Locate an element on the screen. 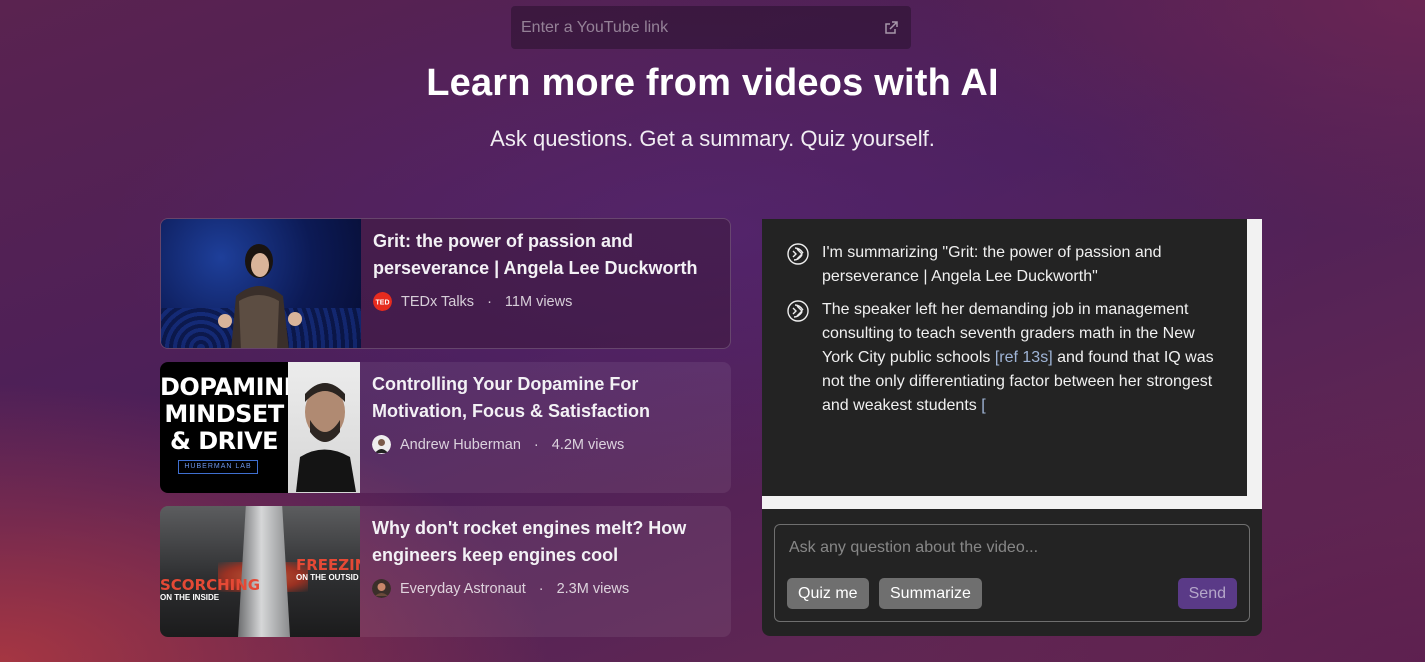 This screenshot has width=1425, height=662. vertical-scrollbar is located at coordinates (1254, 364).